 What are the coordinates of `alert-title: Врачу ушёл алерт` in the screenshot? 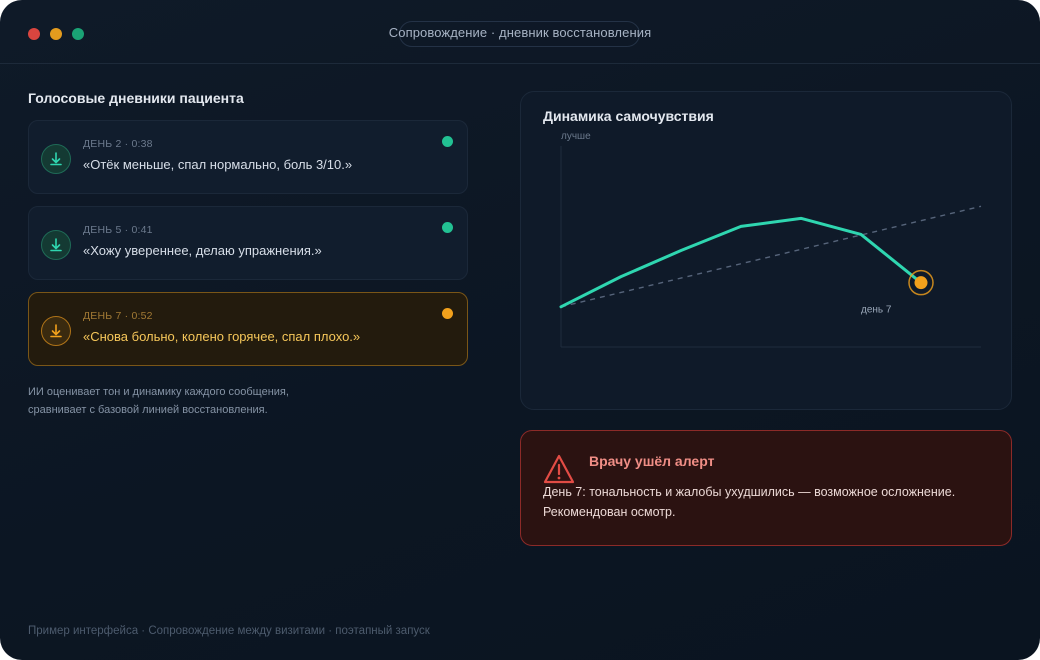 It's located at (652, 461).